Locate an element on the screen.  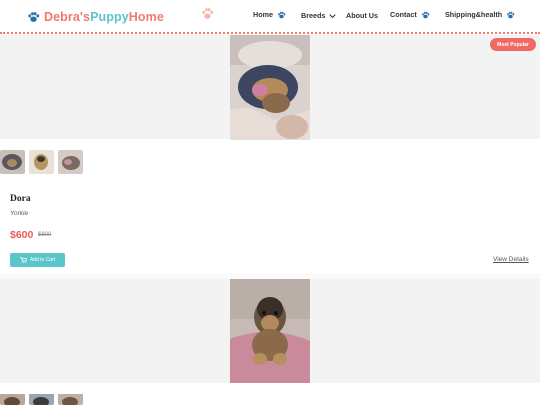
nav-contact: Contact is located at coordinates (410, 14).